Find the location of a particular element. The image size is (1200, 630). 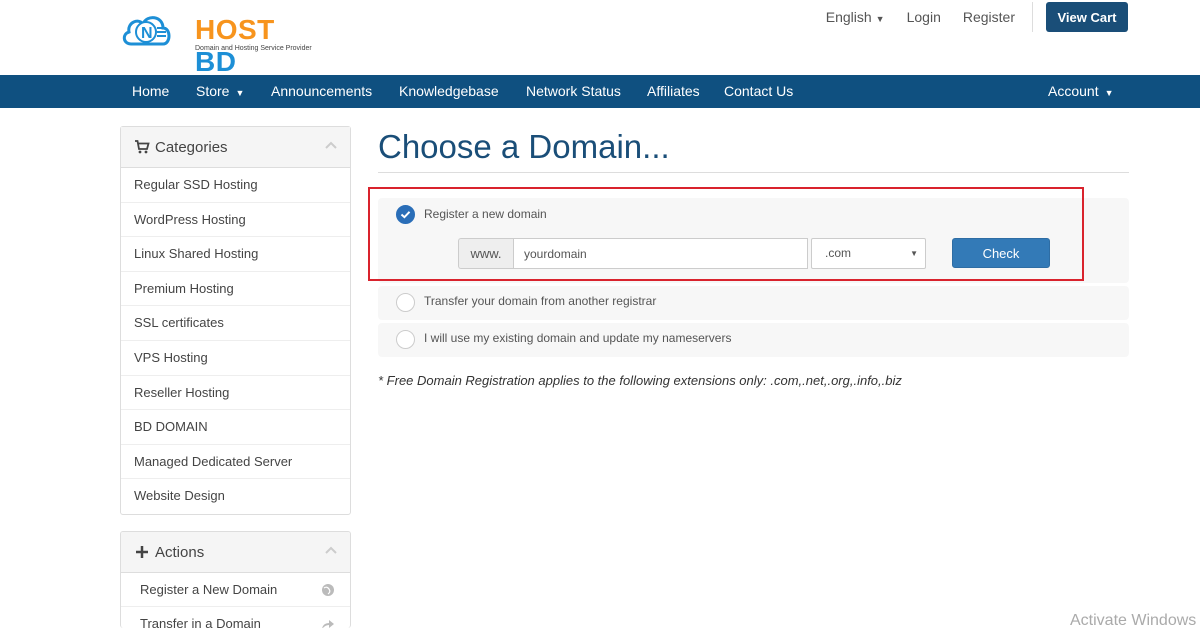

actions-header: Actions is located at coordinates (235, 552).